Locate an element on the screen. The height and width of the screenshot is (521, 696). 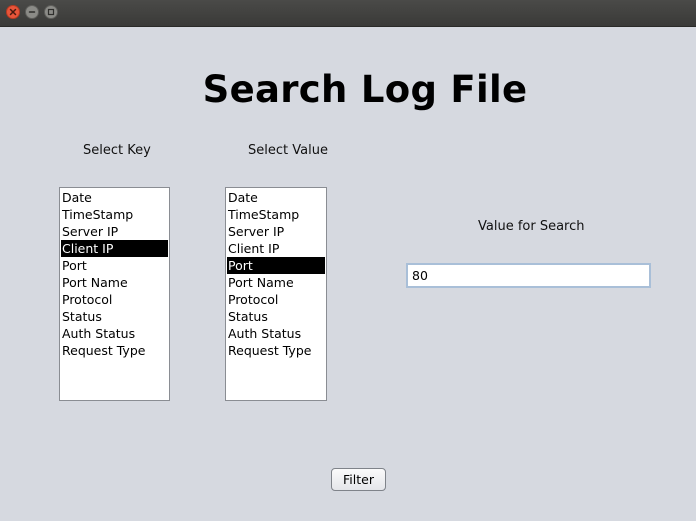
value-list-item: Request Type is located at coordinates (276, 350).